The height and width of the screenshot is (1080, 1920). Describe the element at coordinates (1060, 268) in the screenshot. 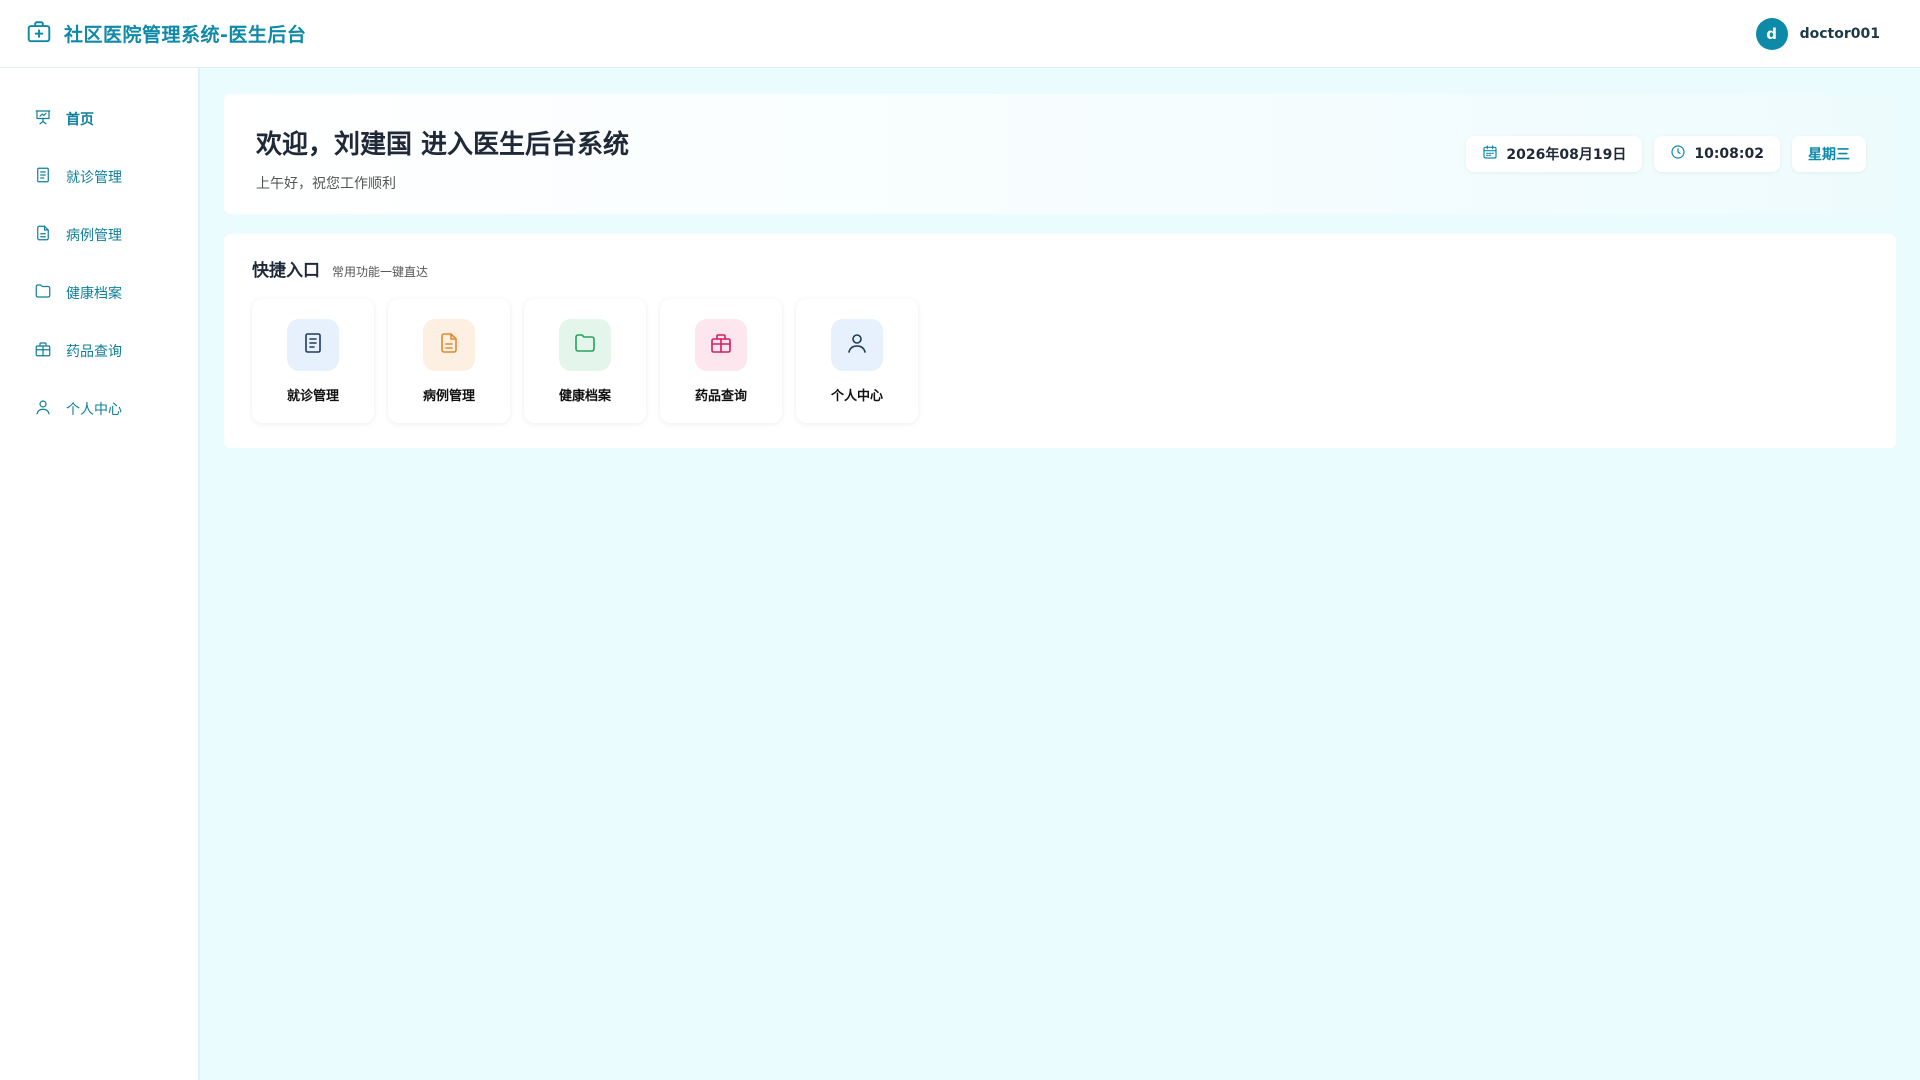

I see `quick-access-header: 快捷入口 常用功能一键直达` at that location.